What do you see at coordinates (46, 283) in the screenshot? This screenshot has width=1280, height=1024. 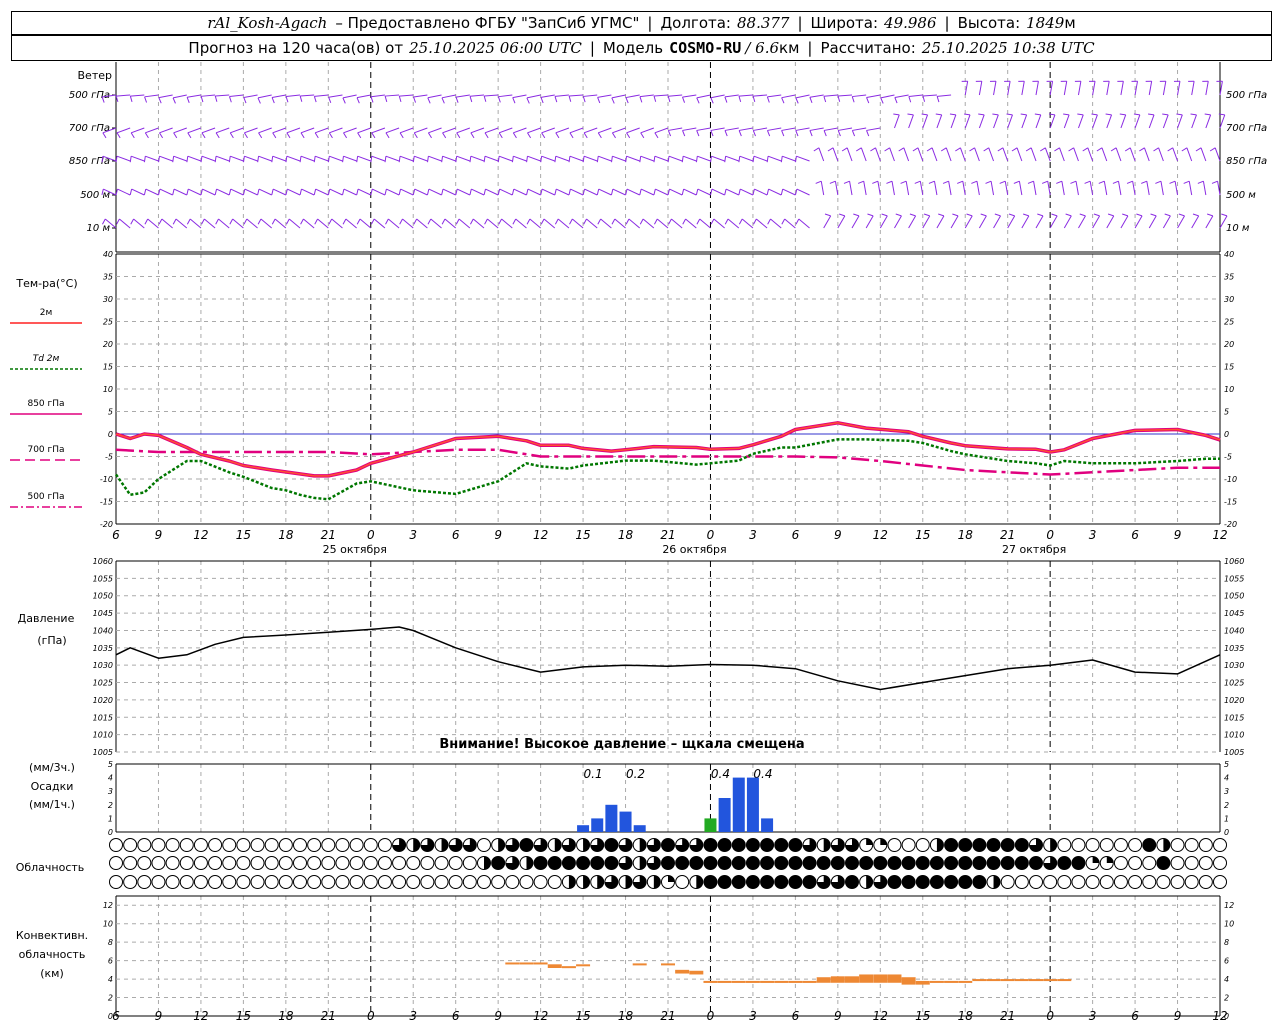 I see `temp-title: Тем-ра(°C)` at bounding box center [46, 283].